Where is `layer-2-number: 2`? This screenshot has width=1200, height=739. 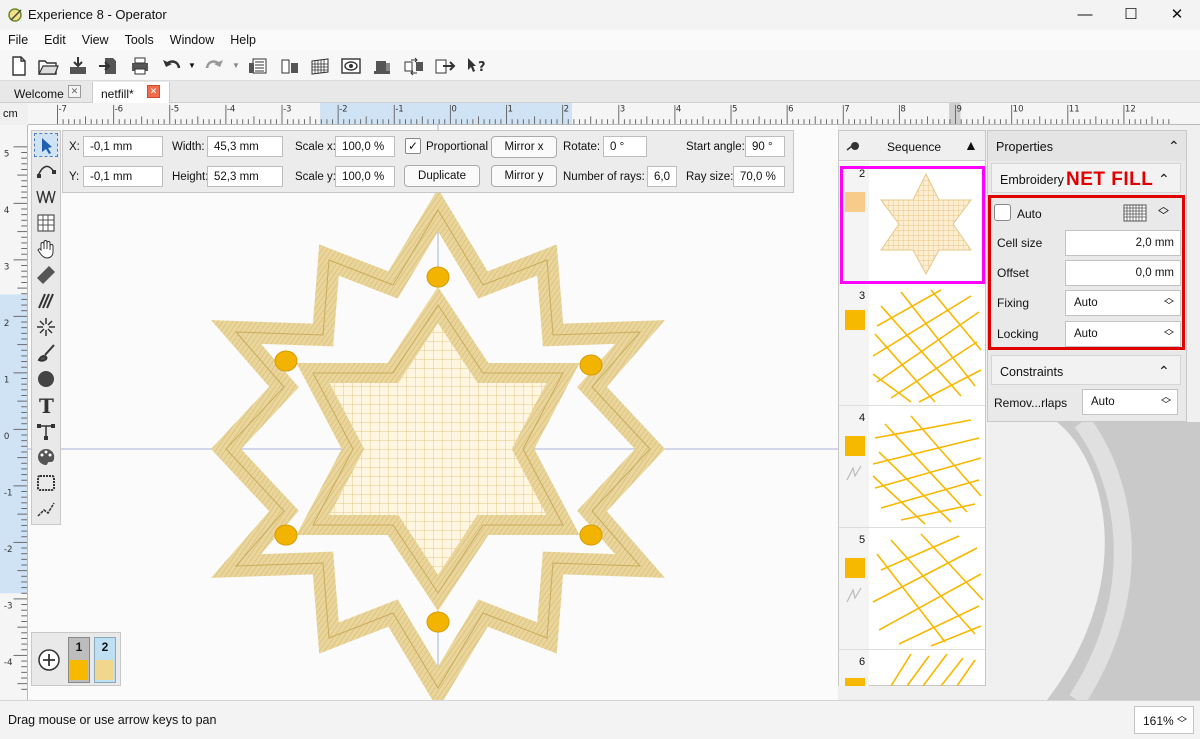 layer-2-number: 2 is located at coordinates (105, 647).